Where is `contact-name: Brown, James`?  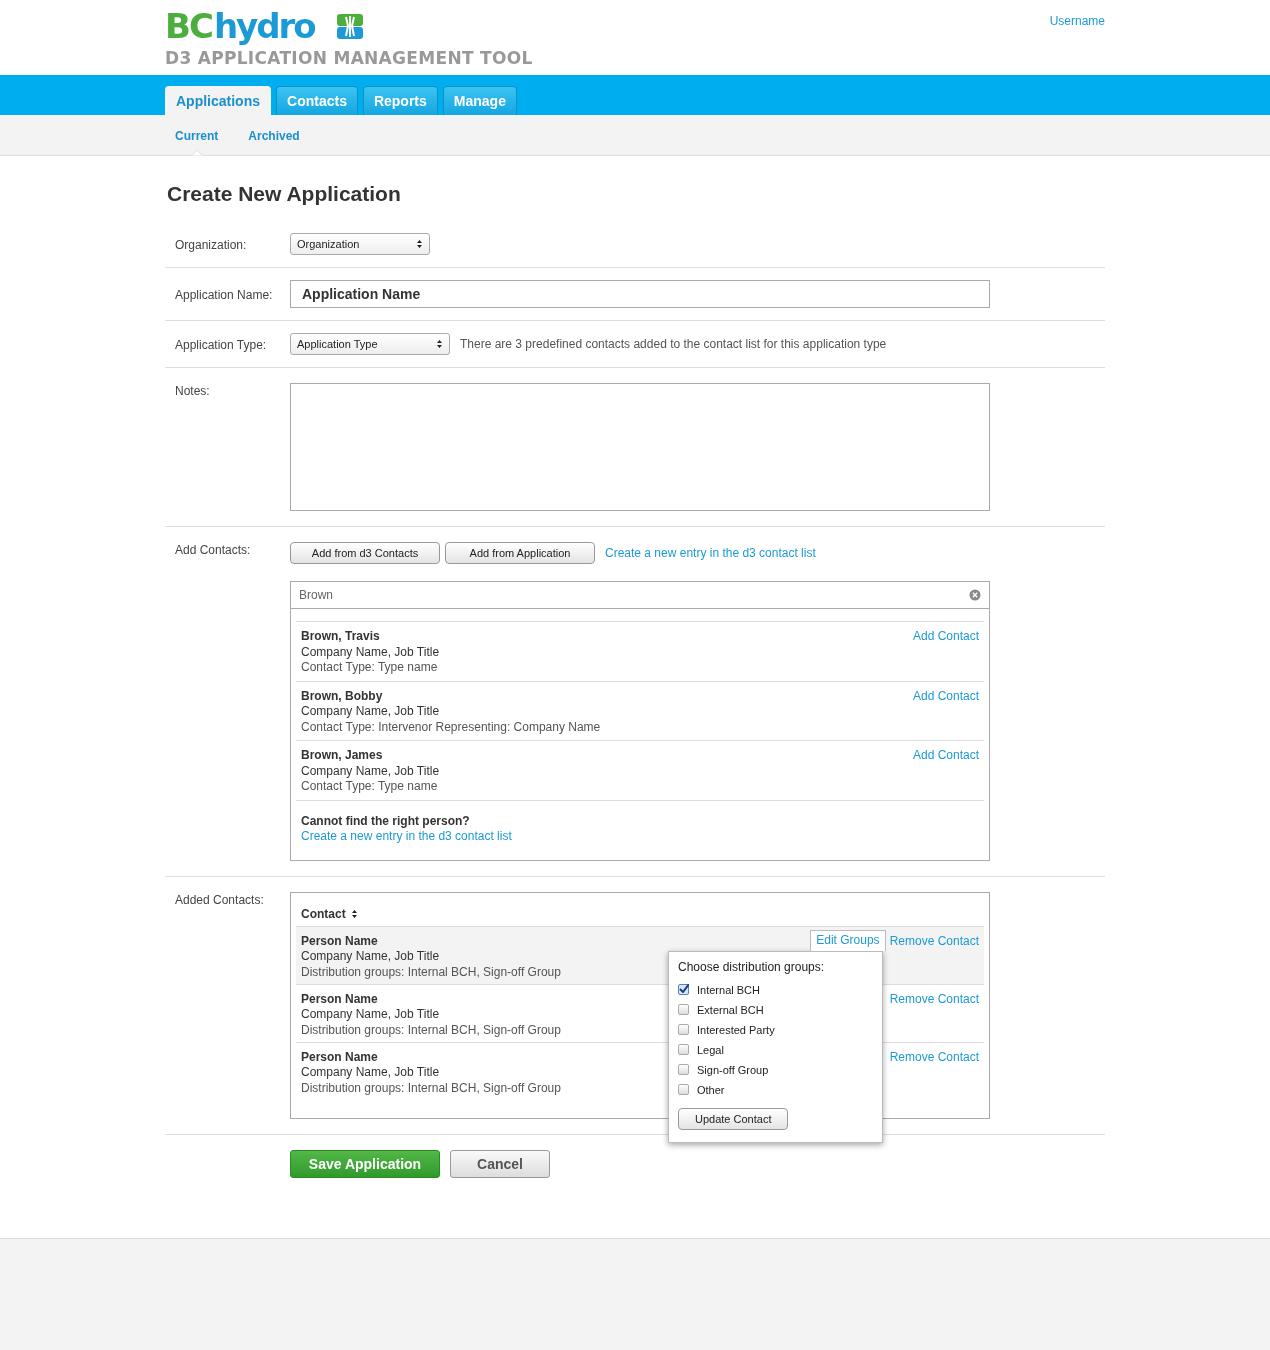
contact-name: Brown, James is located at coordinates (342, 756).